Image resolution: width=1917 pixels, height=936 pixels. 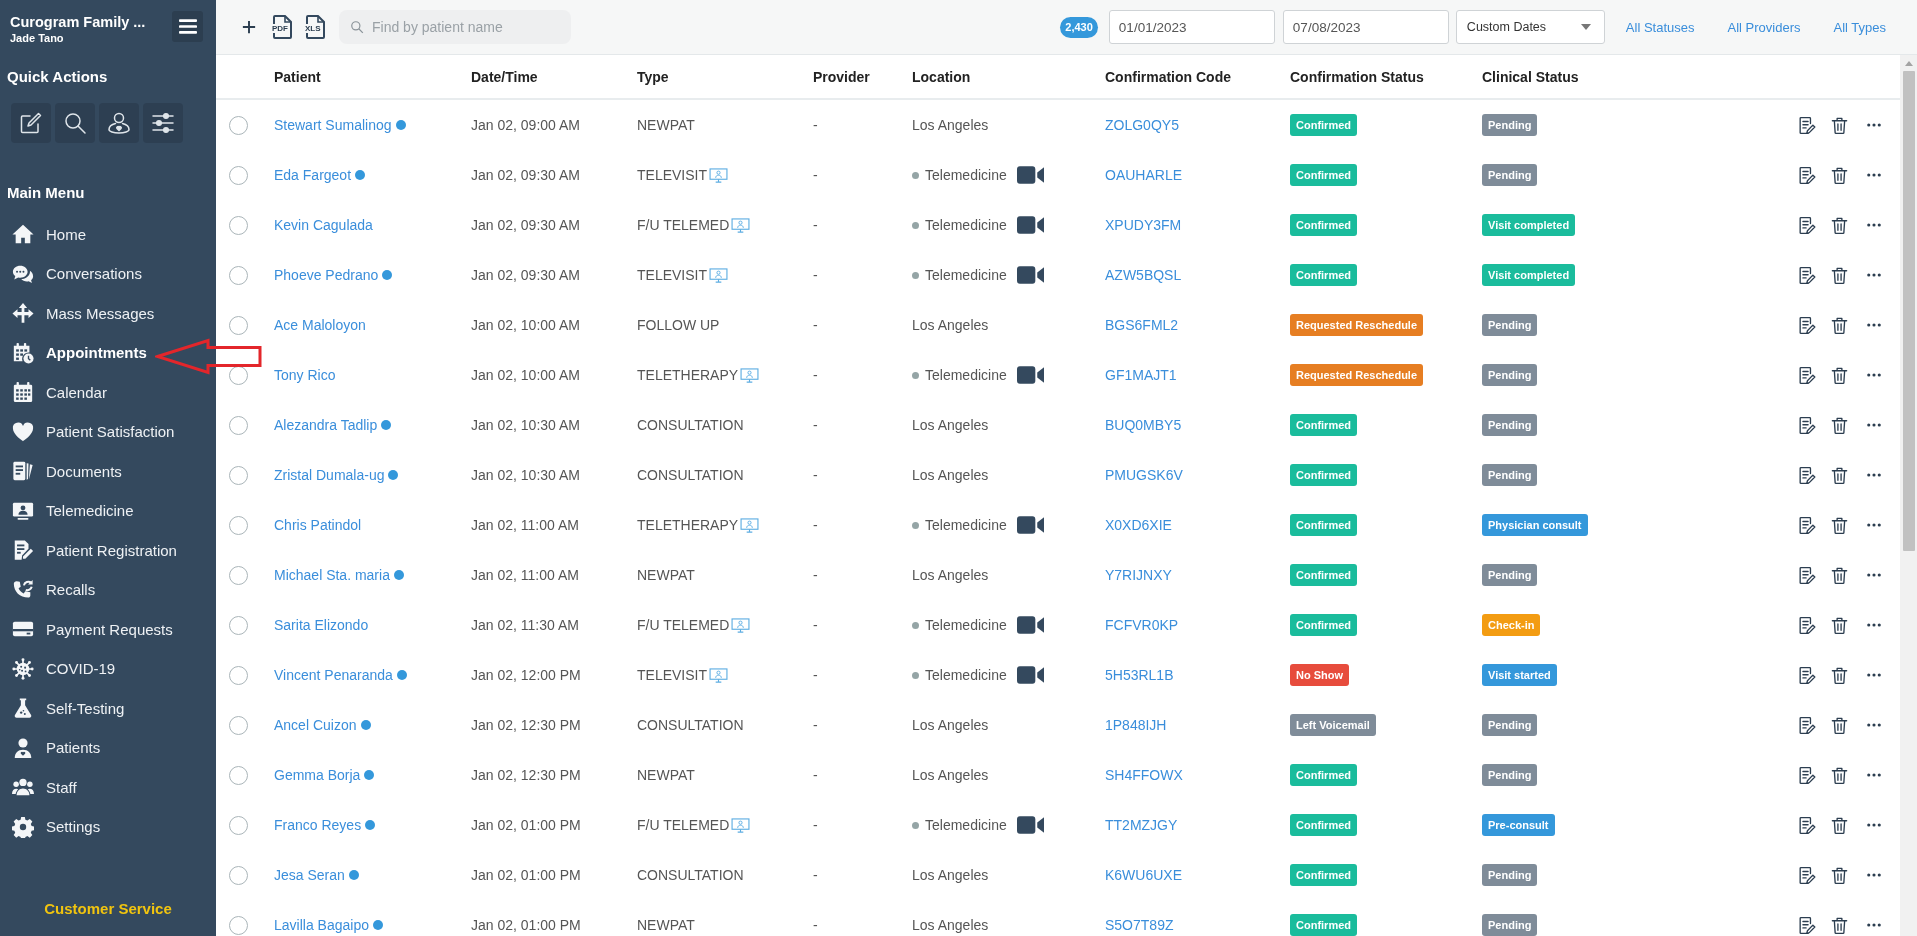 What do you see at coordinates (249, 27) in the screenshot?
I see `plus-icon` at bounding box center [249, 27].